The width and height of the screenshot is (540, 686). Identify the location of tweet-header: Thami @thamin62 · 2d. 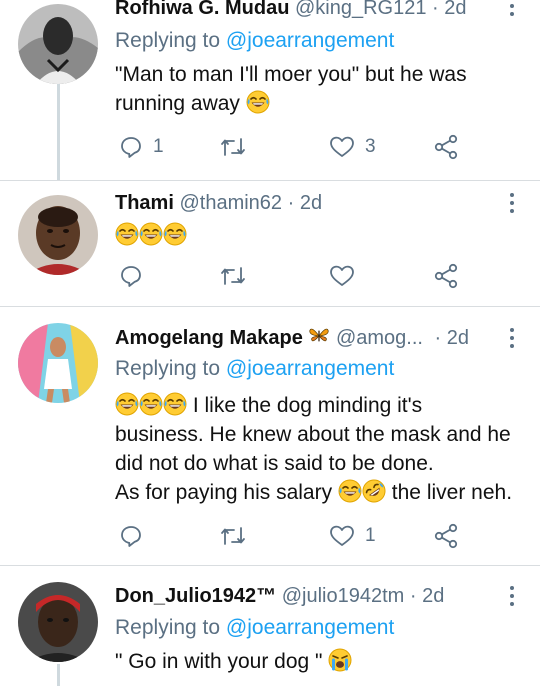
(307, 203).